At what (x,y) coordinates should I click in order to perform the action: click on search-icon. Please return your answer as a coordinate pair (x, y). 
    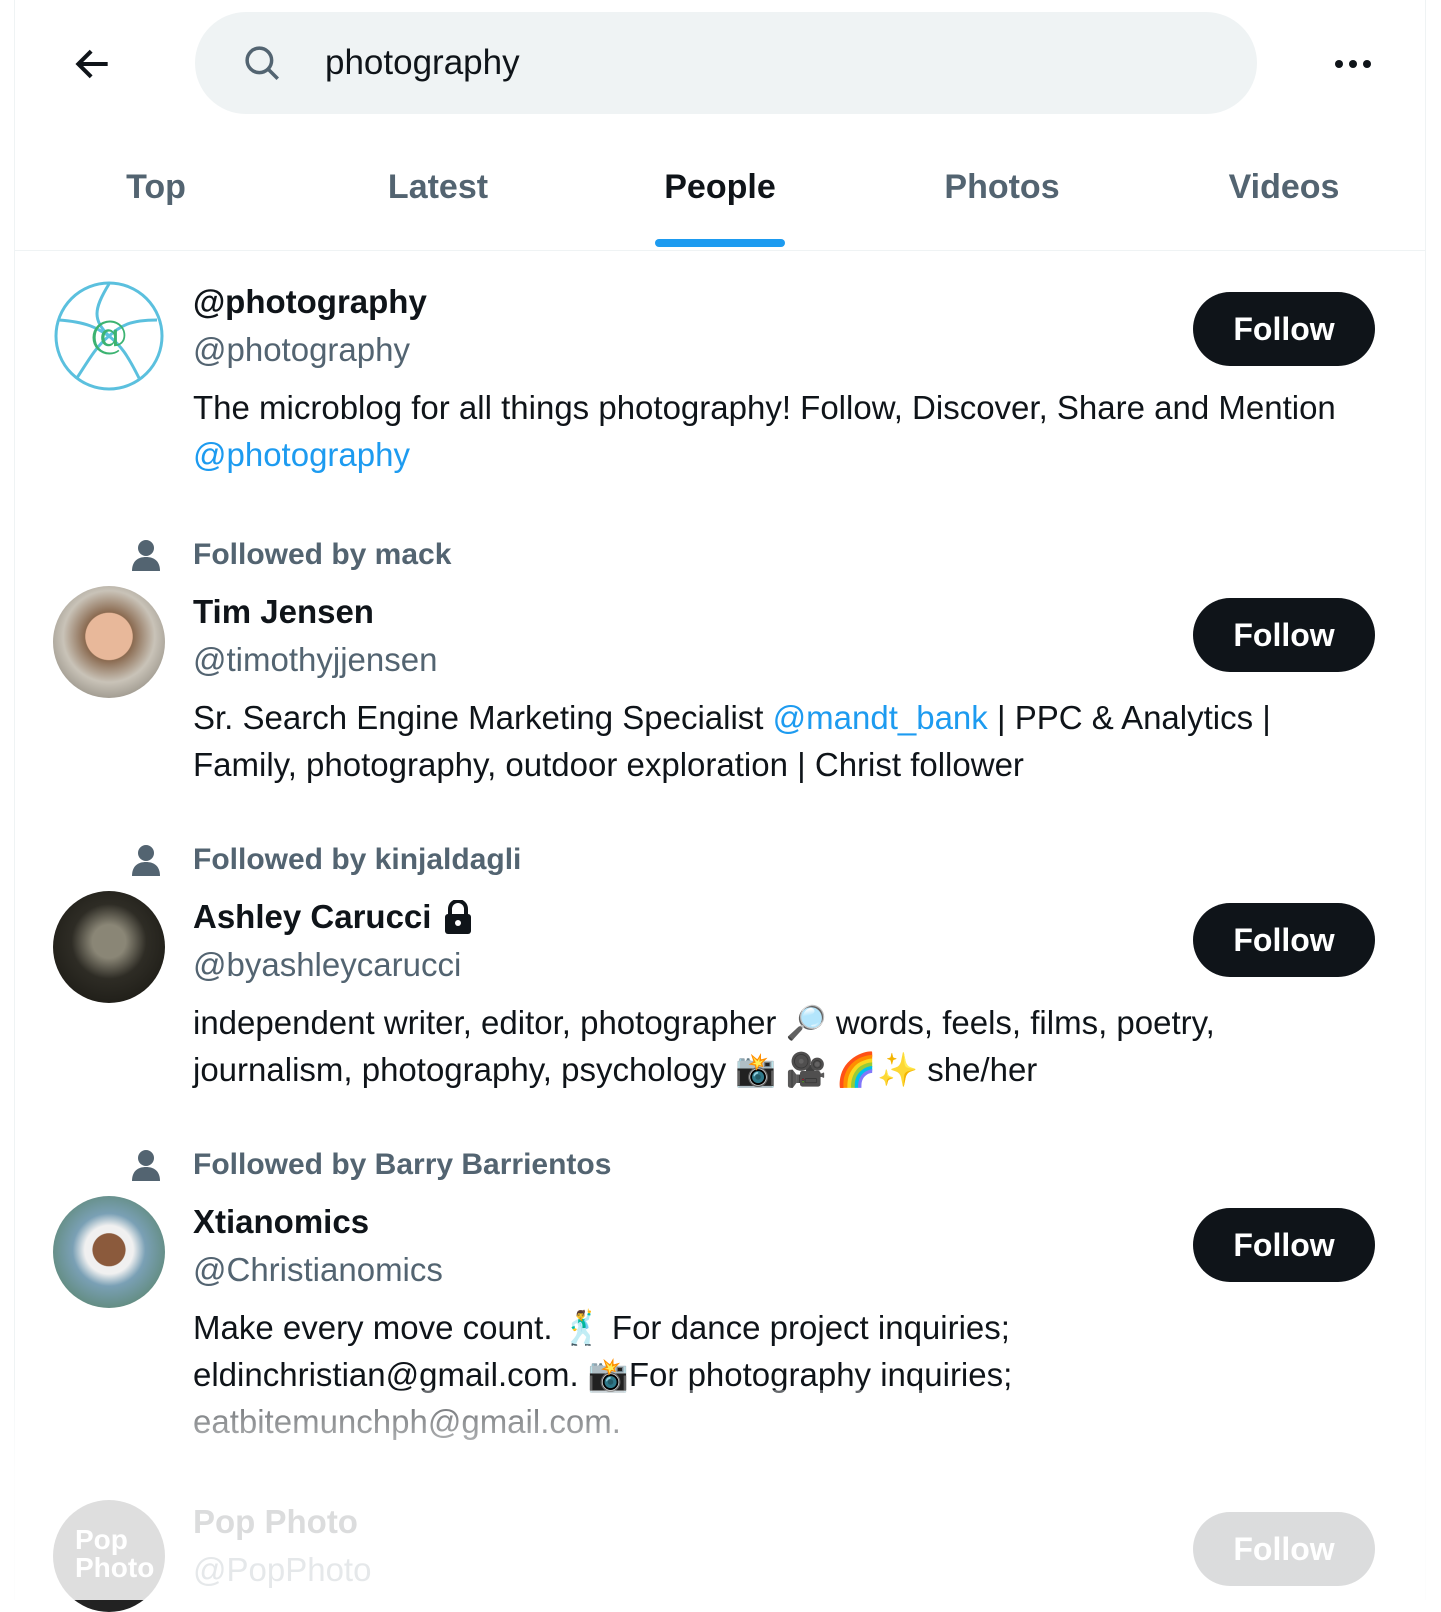
    Looking at the image, I should click on (262, 63).